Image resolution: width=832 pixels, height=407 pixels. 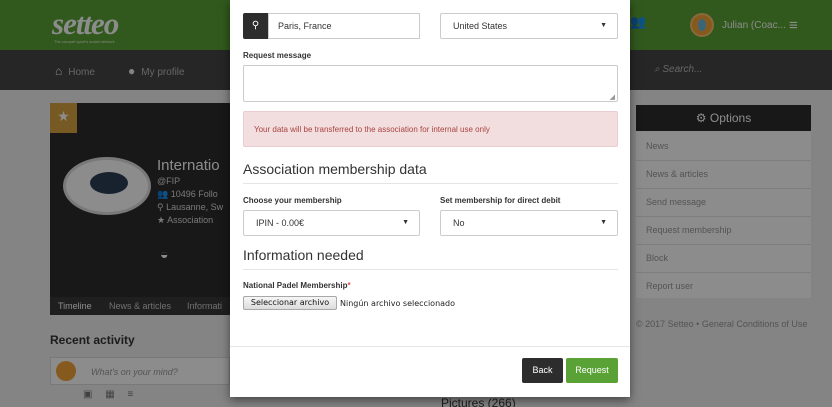 I want to click on required-marker: *, so click(x=349, y=285).